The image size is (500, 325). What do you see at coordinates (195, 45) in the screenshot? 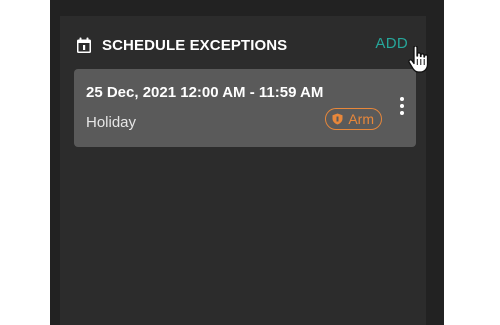
I see `panel-title: SCHEDULE EXCEPTIONS` at bounding box center [195, 45].